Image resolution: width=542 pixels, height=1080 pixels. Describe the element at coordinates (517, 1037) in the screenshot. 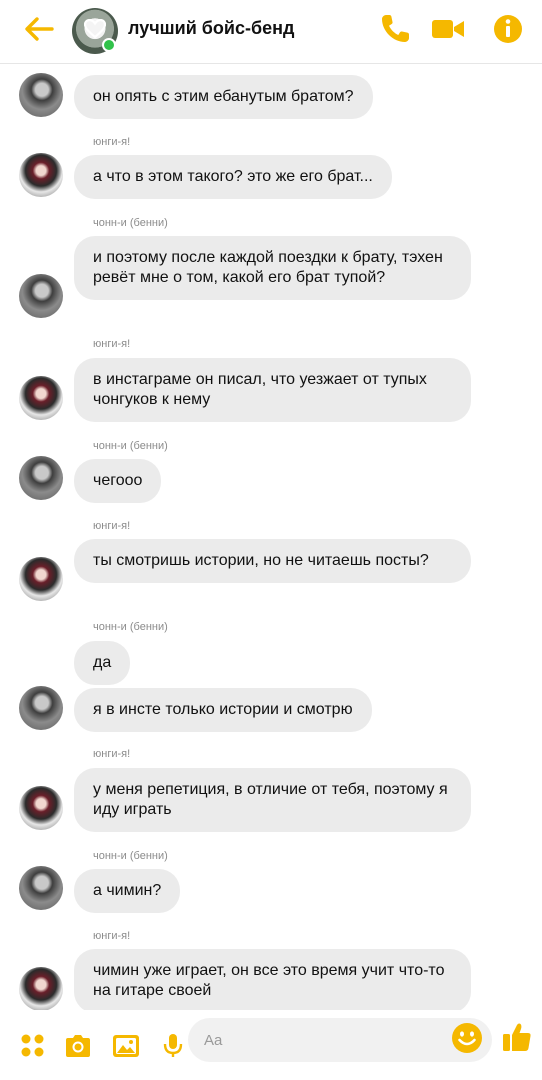

I see `thumbs-up-icon` at that location.